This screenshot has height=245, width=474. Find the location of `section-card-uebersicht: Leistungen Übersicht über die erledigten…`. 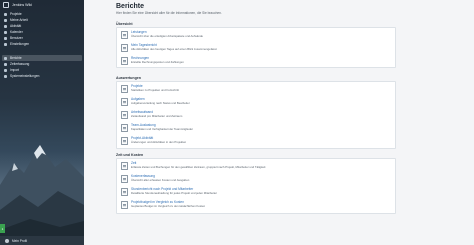

section-card-uebersicht: Leistungen Übersicht über die erledigten… is located at coordinates (256, 47).